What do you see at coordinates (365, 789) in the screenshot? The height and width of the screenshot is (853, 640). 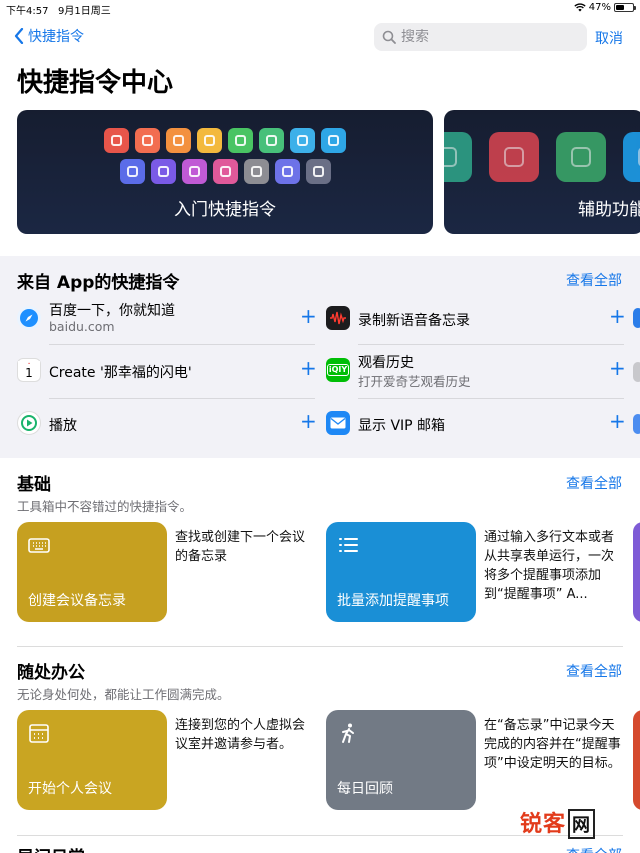 I see `card-label: 每日回顾` at bounding box center [365, 789].